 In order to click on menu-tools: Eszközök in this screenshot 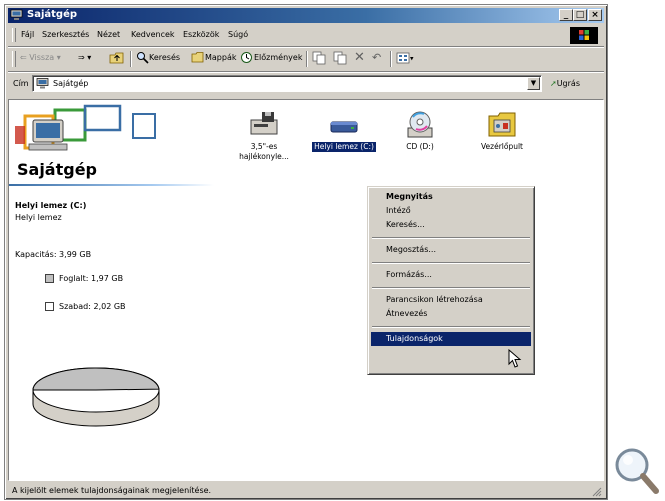, I will do `click(201, 34)`.